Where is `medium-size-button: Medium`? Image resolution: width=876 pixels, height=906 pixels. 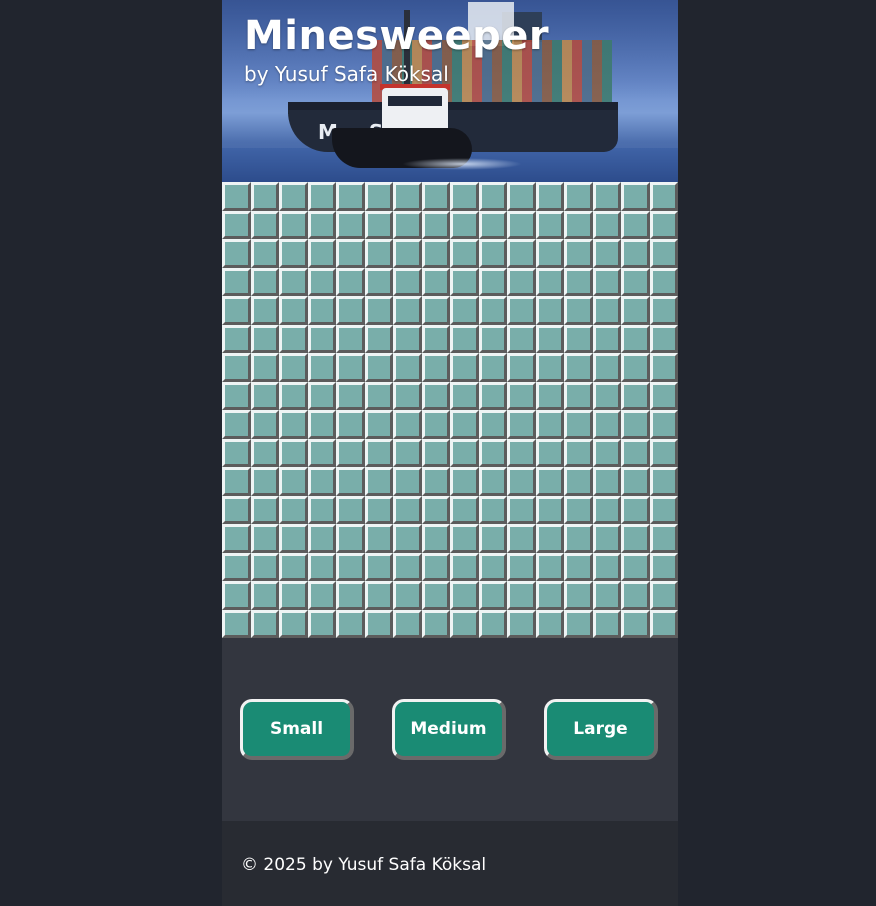
medium-size-button: Medium is located at coordinates (449, 729).